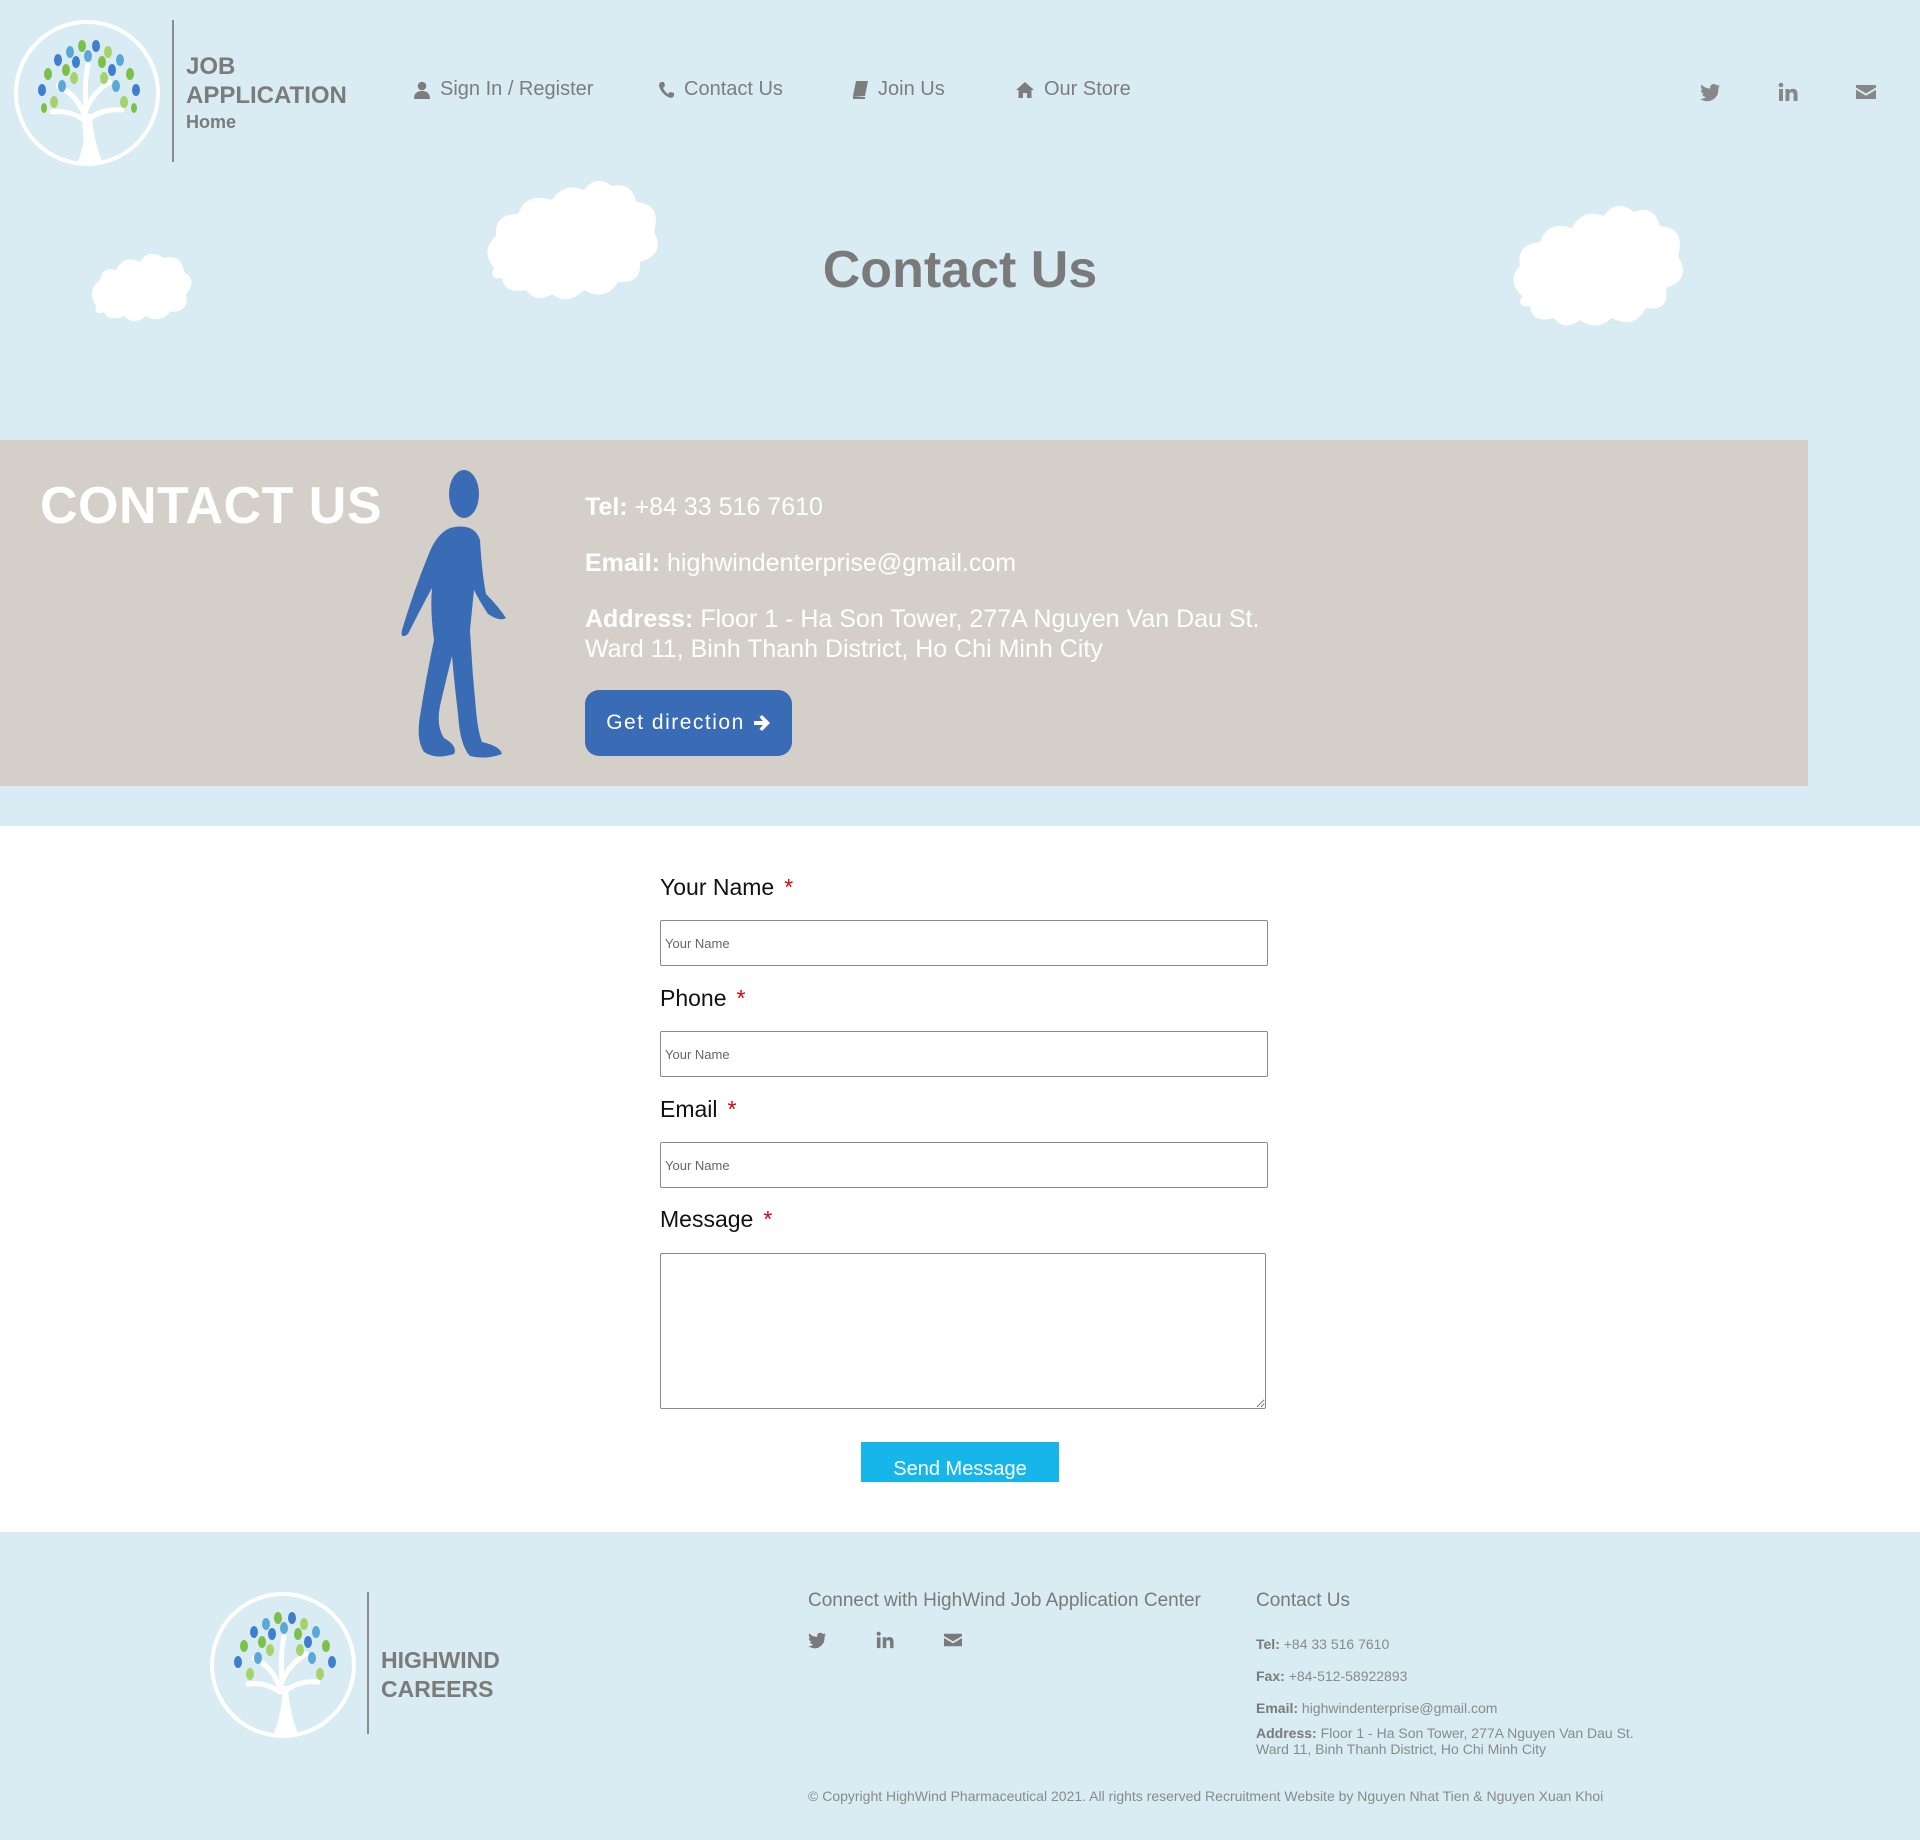  What do you see at coordinates (963, 1331) in the screenshot?
I see `message-textarea` at bounding box center [963, 1331].